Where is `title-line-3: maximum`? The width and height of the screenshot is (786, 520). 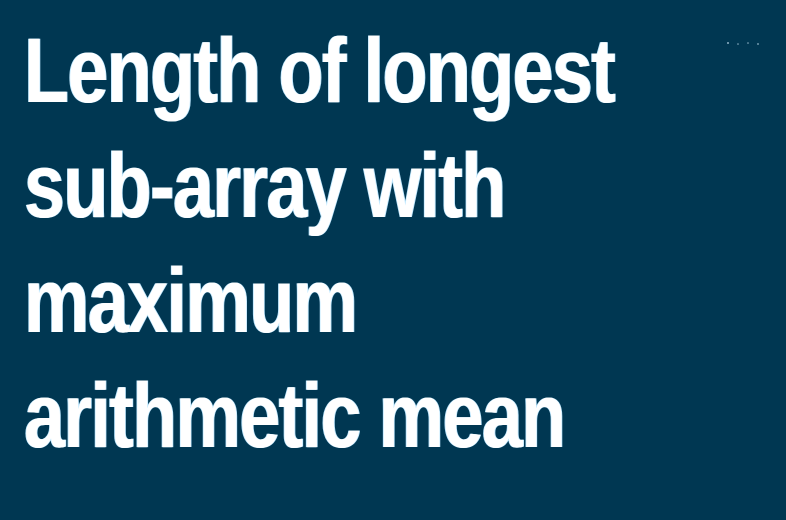
title-line-3: maximum is located at coordinates (191, 301).